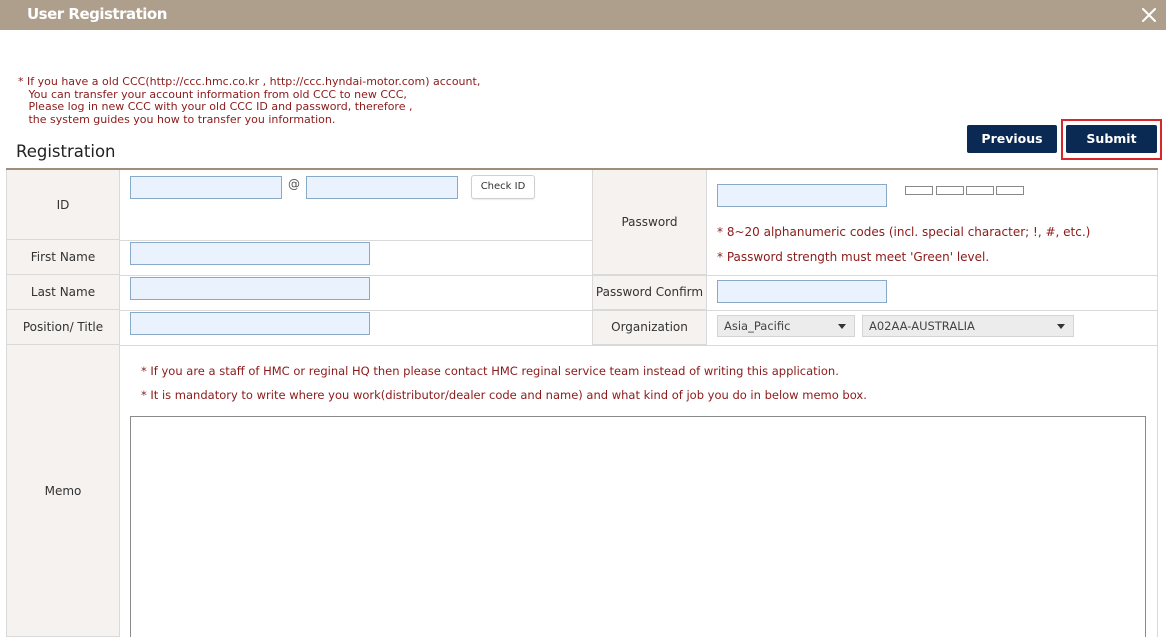  What do you see at coordinates (63, 491) in the screenshot?
I see `memo-label: Memo` at bounding box center [63, 491].